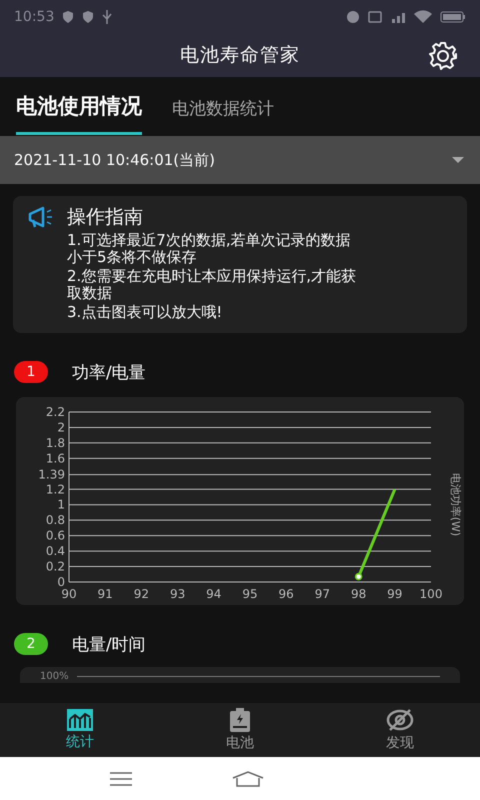 The height and width of the screenshot is (800, 480). What do you see at coordinates (322, 594) in the screenshot?
I see `axis-label: 97` at bounding box center [322, 594].